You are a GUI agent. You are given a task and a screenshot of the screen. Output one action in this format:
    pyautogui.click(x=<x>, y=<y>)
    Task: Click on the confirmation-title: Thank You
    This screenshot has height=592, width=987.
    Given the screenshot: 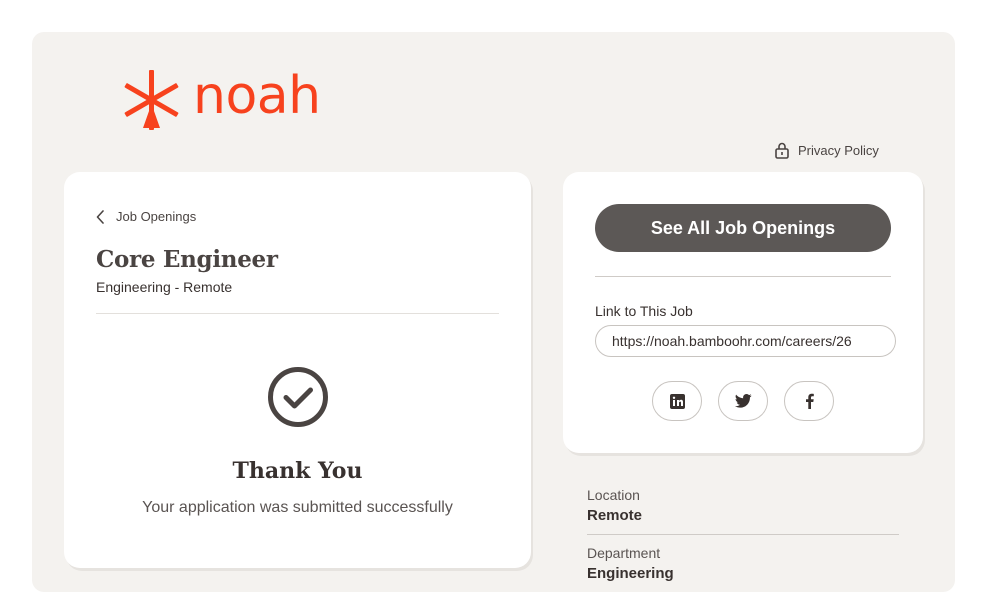 What is the action you would take?
    pyautogui.click(x=297, y=471)
    